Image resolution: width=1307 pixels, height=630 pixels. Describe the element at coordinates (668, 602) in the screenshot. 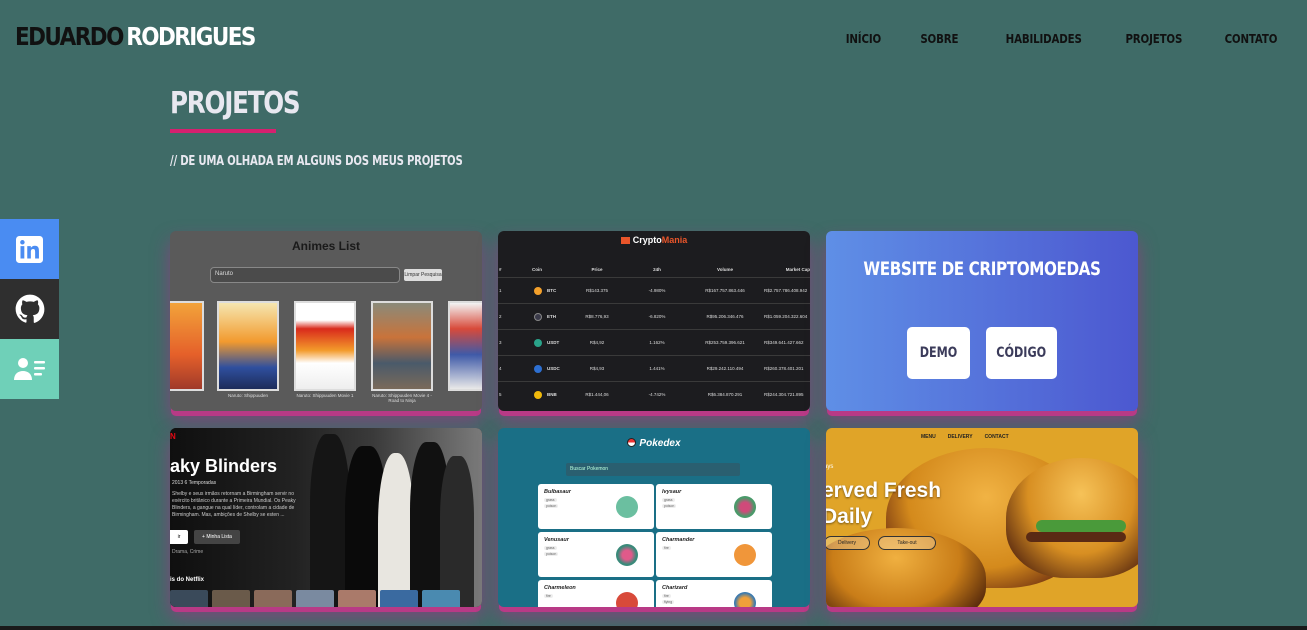

I see `pokemon-type: flying` at that location.